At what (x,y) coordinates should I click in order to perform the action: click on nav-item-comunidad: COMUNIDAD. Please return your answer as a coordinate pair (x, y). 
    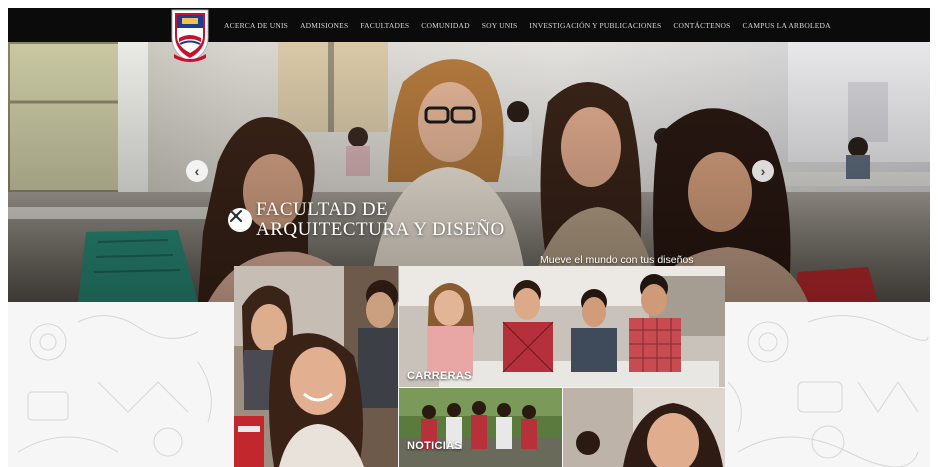
    Looking at the image, I should click on (445, 25).